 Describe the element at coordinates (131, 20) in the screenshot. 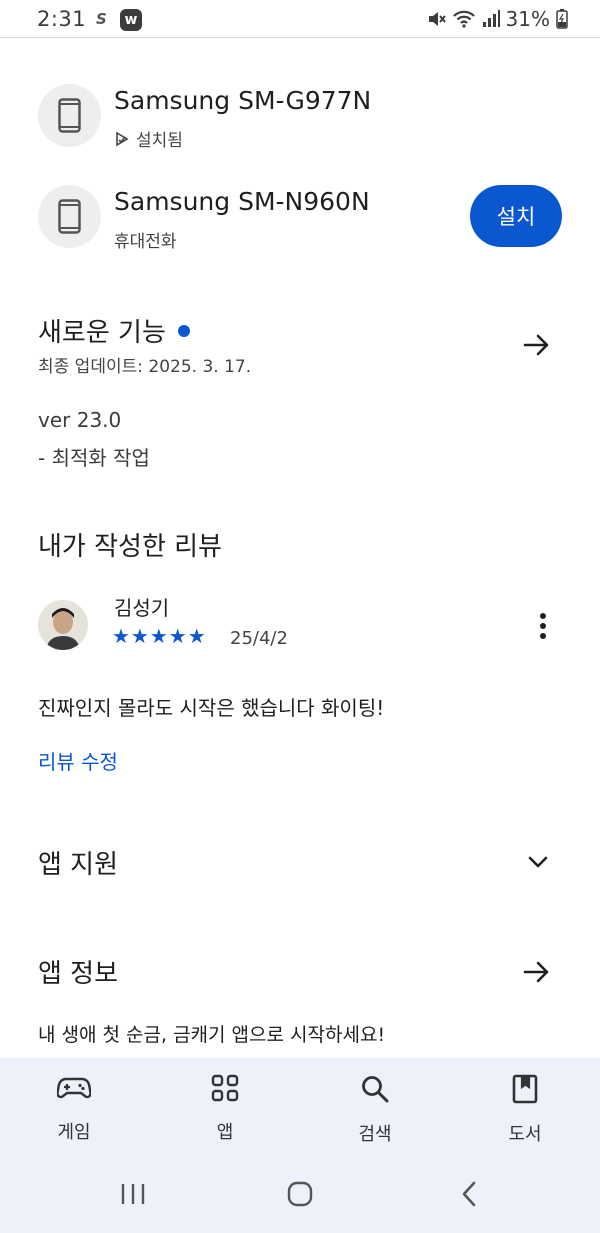

I see `w-notification-icon: w` at that location.